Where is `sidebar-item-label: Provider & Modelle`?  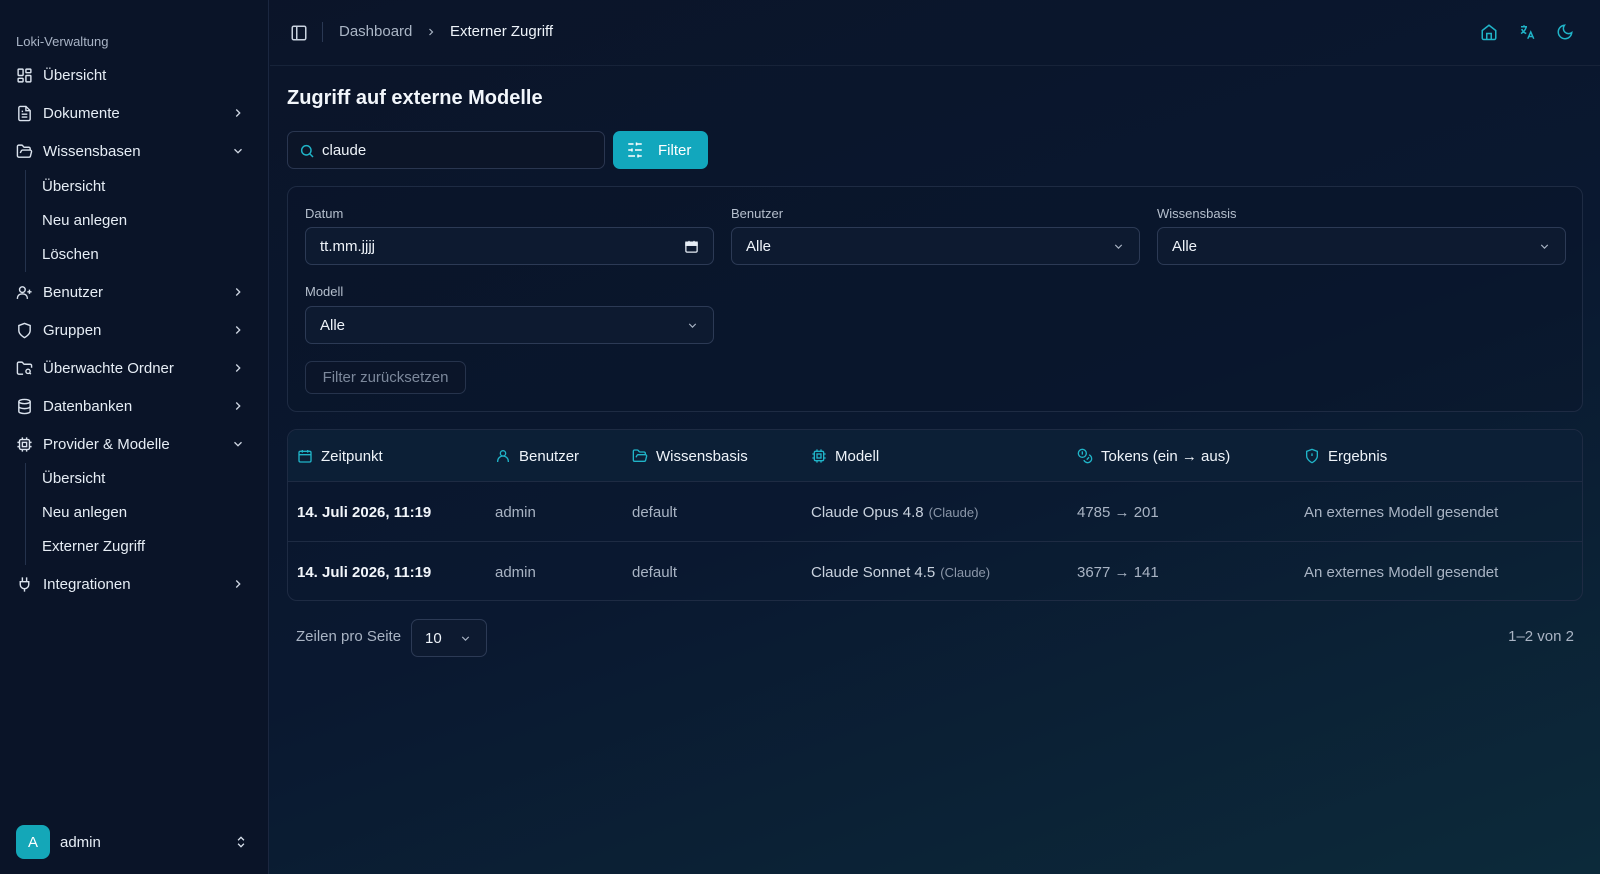 sidebar-item-label: Provider & Modelle is located at coordinates (106, 444).